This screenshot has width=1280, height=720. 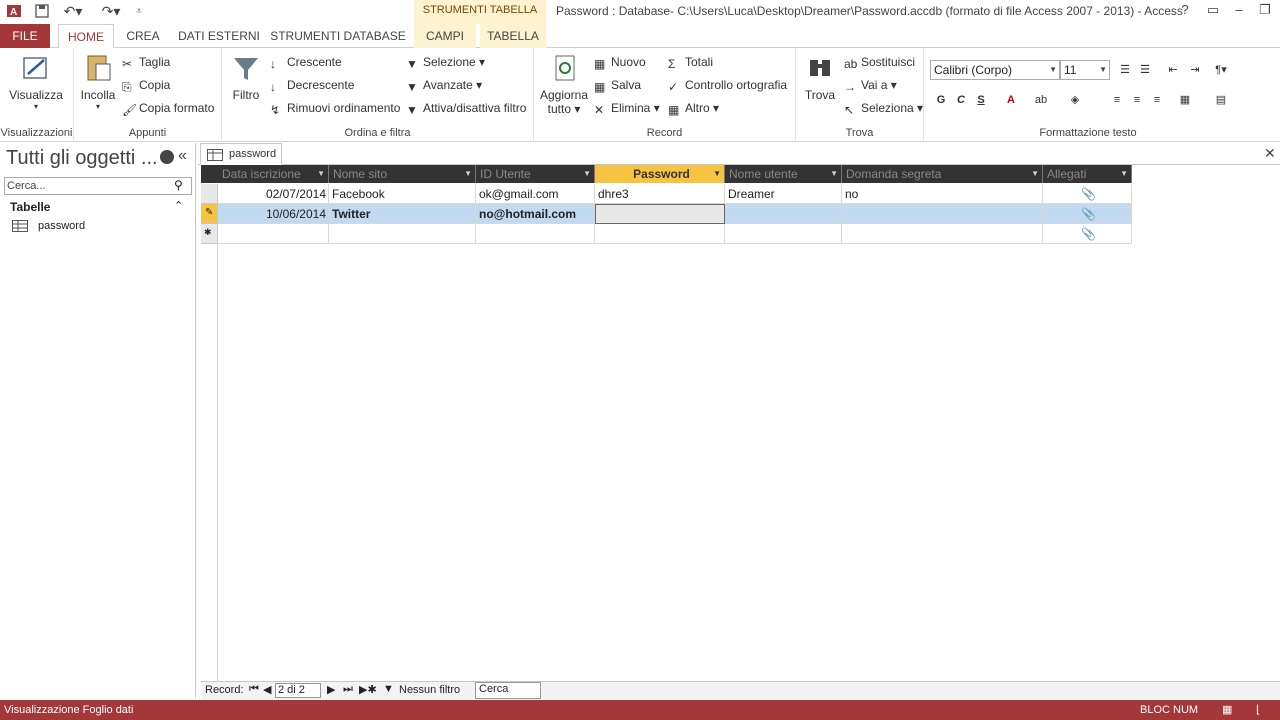 I want to click on tab-strumenti-database: STRUMENTI DATABASE, so click(x=338, y=36).